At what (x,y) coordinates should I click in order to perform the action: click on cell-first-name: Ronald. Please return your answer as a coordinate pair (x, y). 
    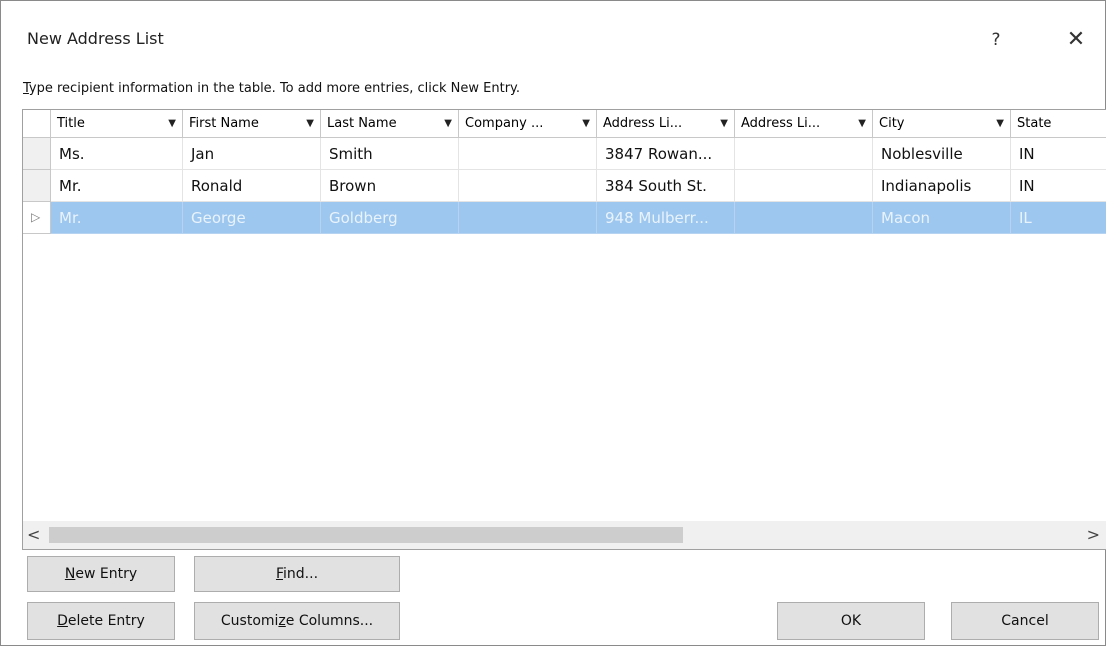
    Looking at the image, I should click on (252, 186).